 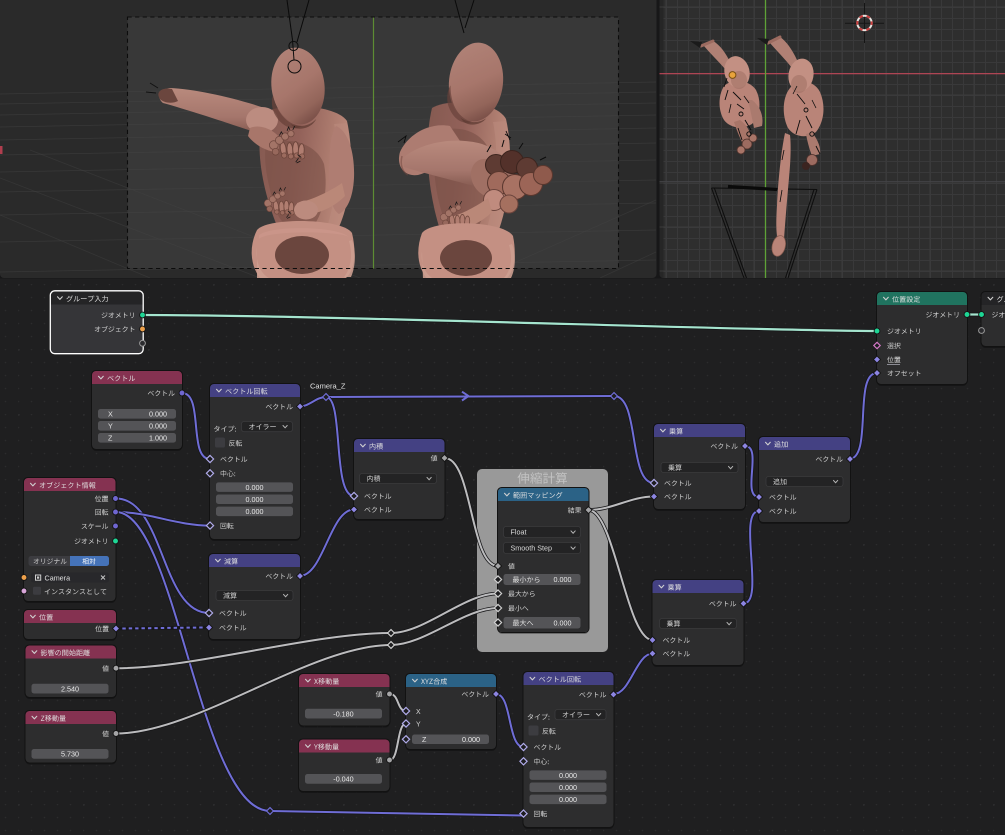 What do you see at coordinates (328, 386) in the screenshot?
I see `svg-text: Camera_Z` at bounding box center [328, 386].